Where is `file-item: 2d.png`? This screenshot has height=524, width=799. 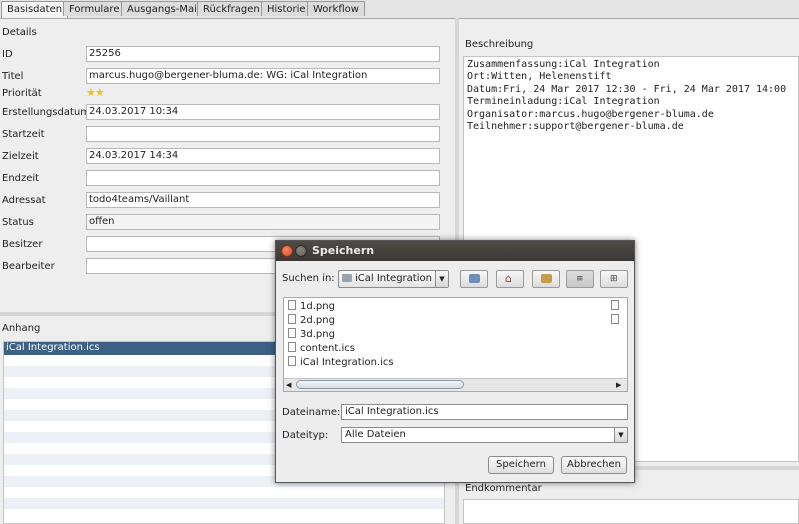
file-item: 2d.png is located at coordinates (311, 321).